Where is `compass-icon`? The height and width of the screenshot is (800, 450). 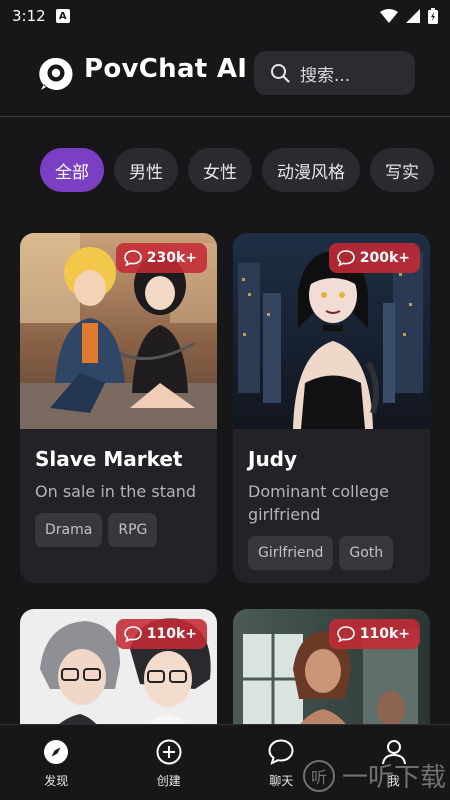
compass-icon is located at coordinates (56, 752).